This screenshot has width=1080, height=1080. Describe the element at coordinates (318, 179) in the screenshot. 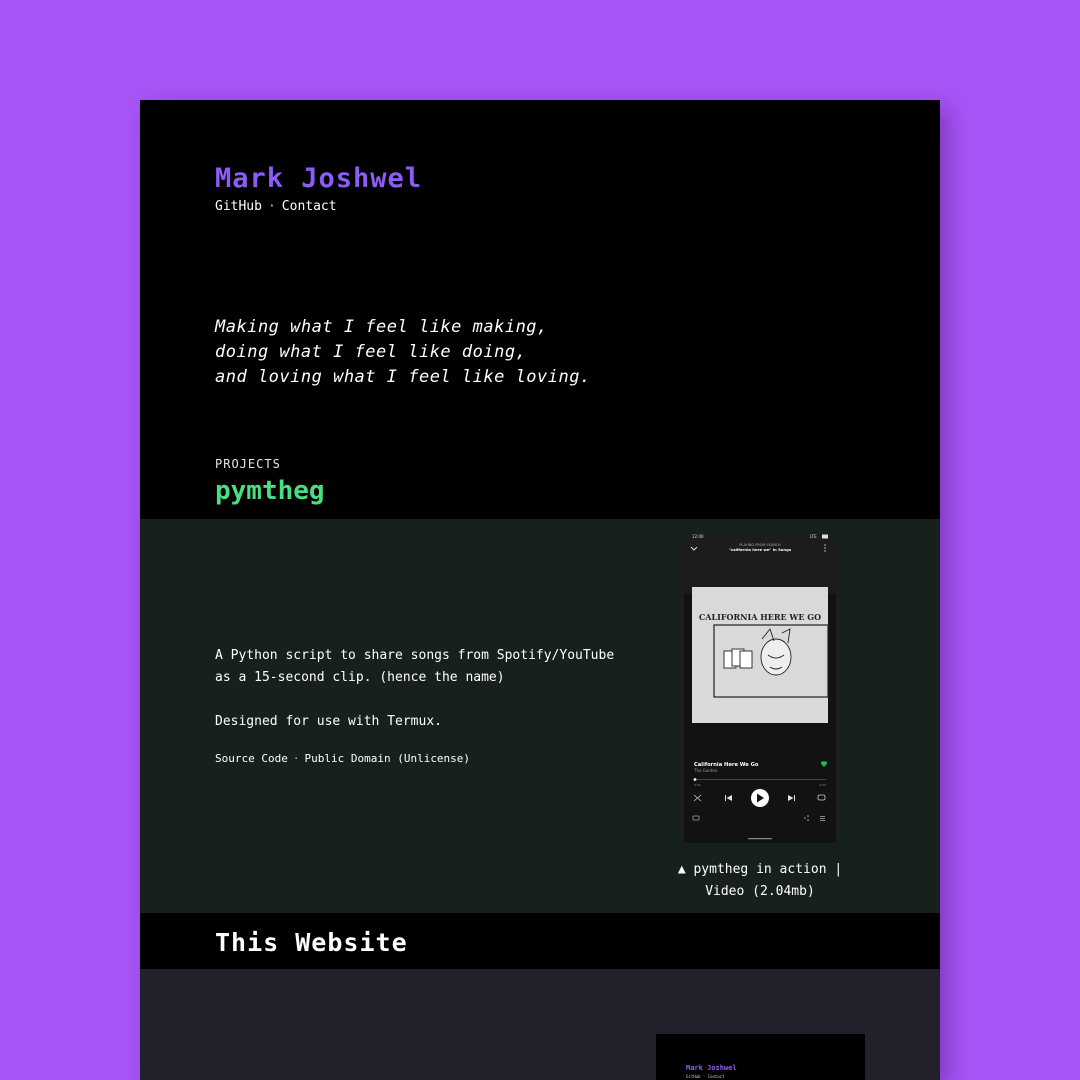

I see `site-name: Mark Joshwel` at that location.